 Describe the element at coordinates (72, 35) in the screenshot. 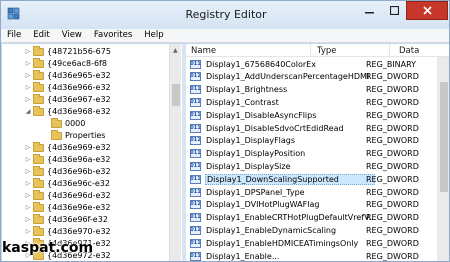

I see `menu-view: View` at that location.